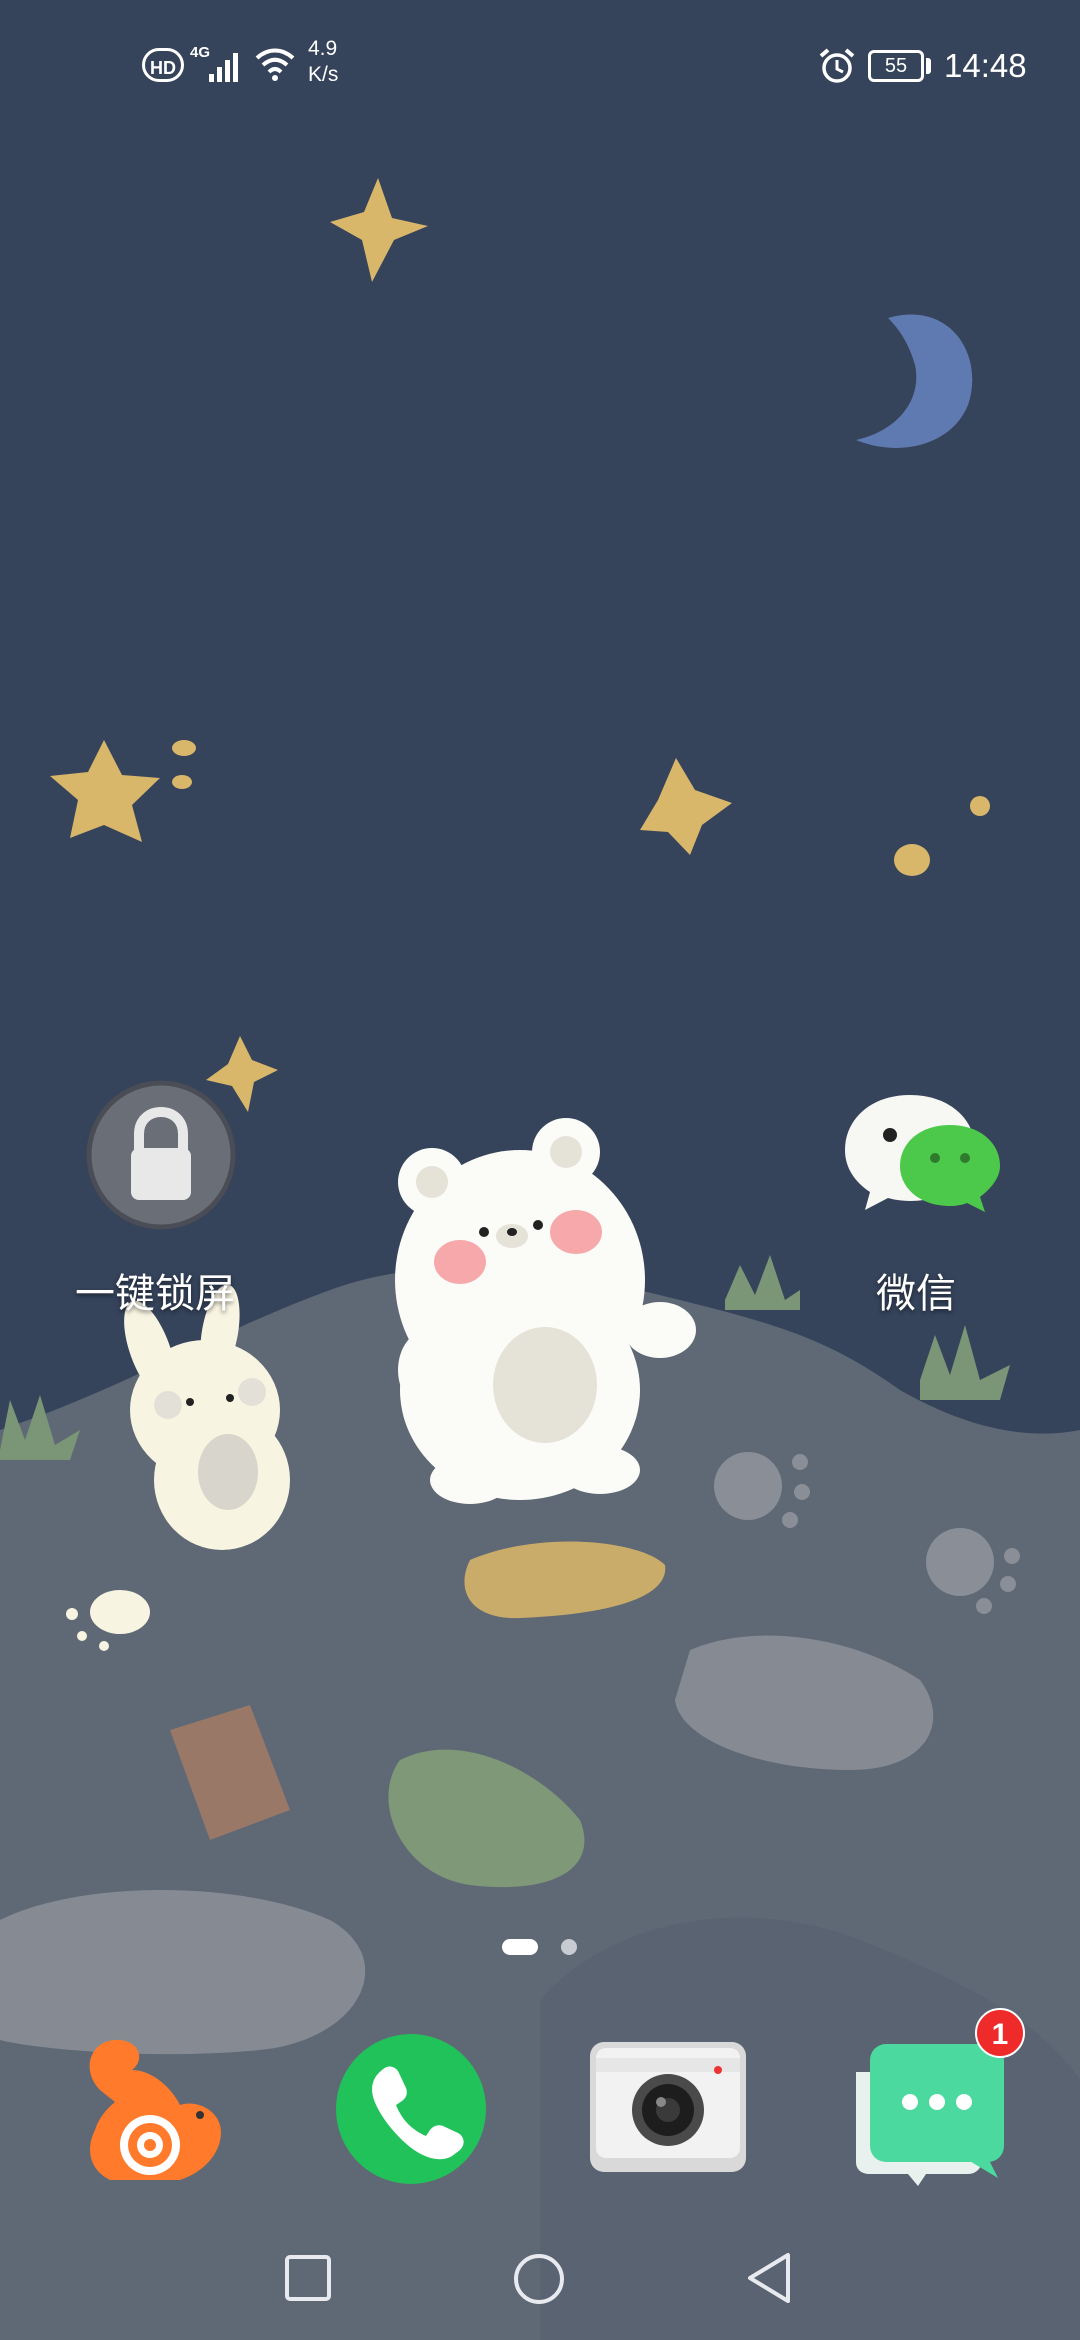  I want to click on page-indicator-dot, so click(569, 1947).